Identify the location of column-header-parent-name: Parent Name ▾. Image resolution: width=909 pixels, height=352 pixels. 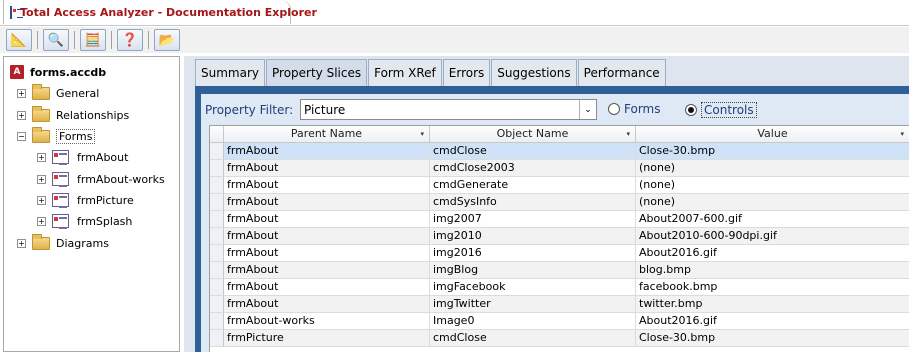
(327, 134).